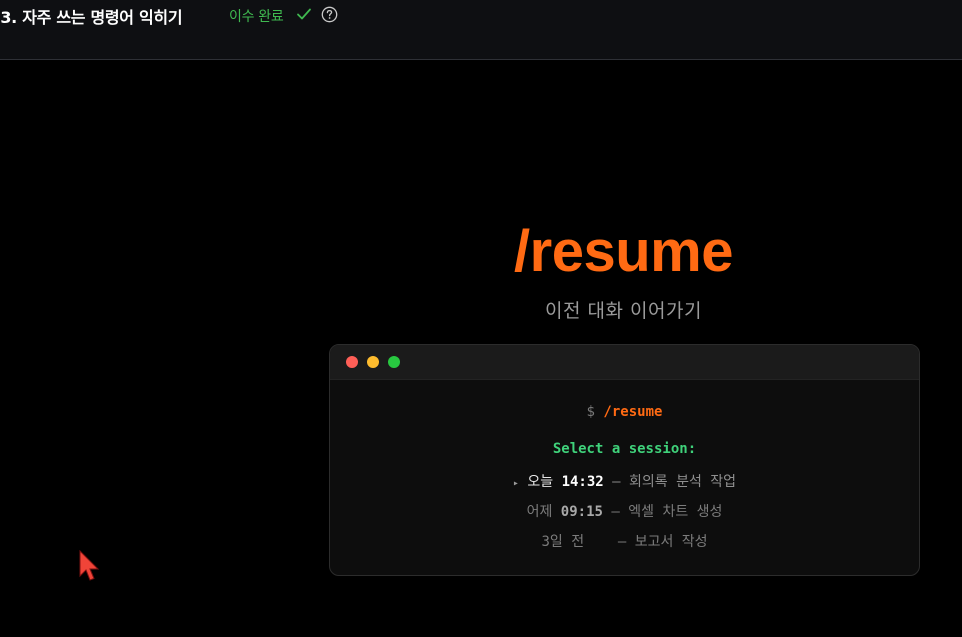  Describe the element at coordinates (563, 542) in the screenshot. I see `session-date: 3일 전` at that location.